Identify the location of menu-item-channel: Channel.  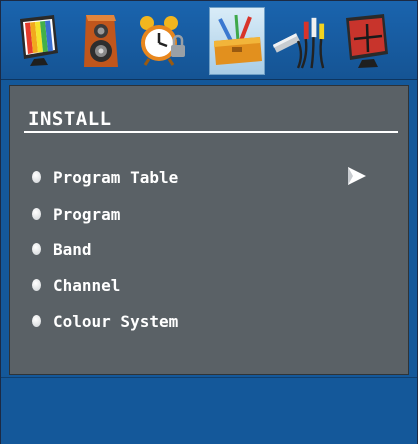
(76, 285).